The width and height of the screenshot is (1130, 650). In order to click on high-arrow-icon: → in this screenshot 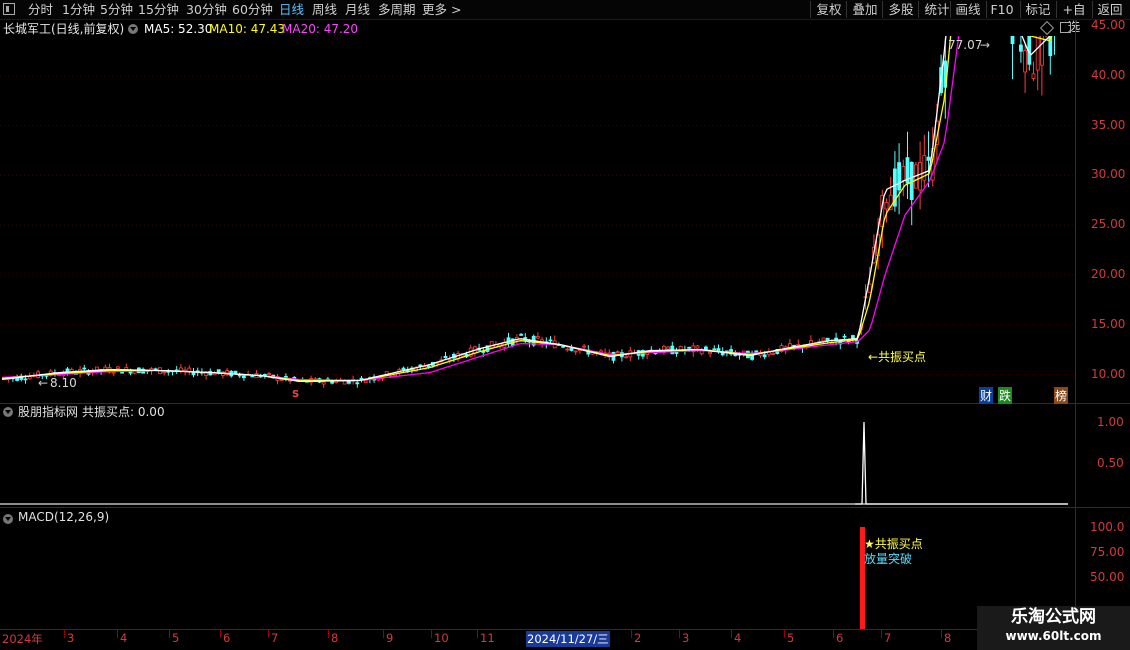, I will do `click(985, 45)`.